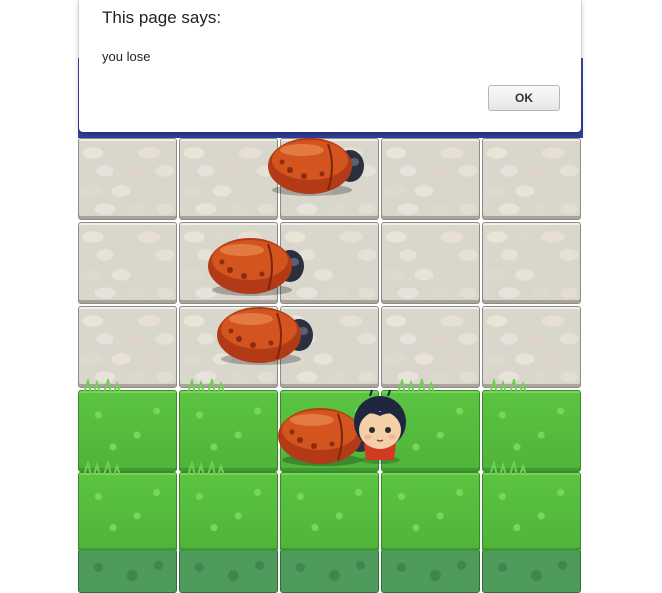  I want to click on dialog-title: This page says:, so click(162, 17).